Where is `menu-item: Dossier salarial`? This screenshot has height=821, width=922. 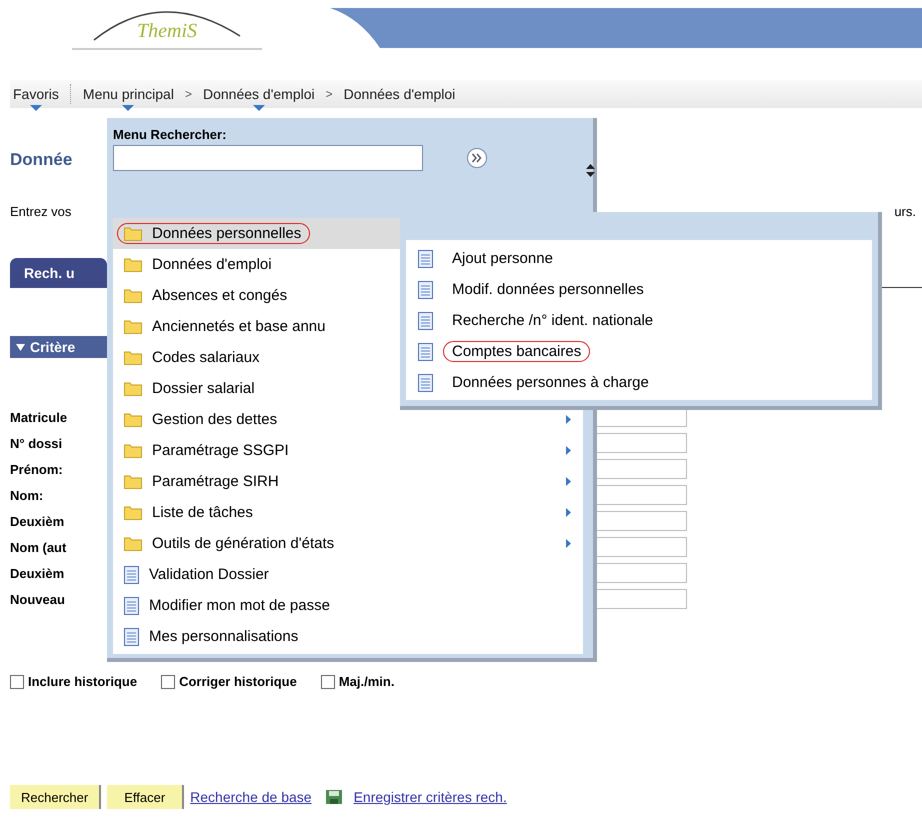
menu-item: Dossier salarial is located at coordinates (256, 388).